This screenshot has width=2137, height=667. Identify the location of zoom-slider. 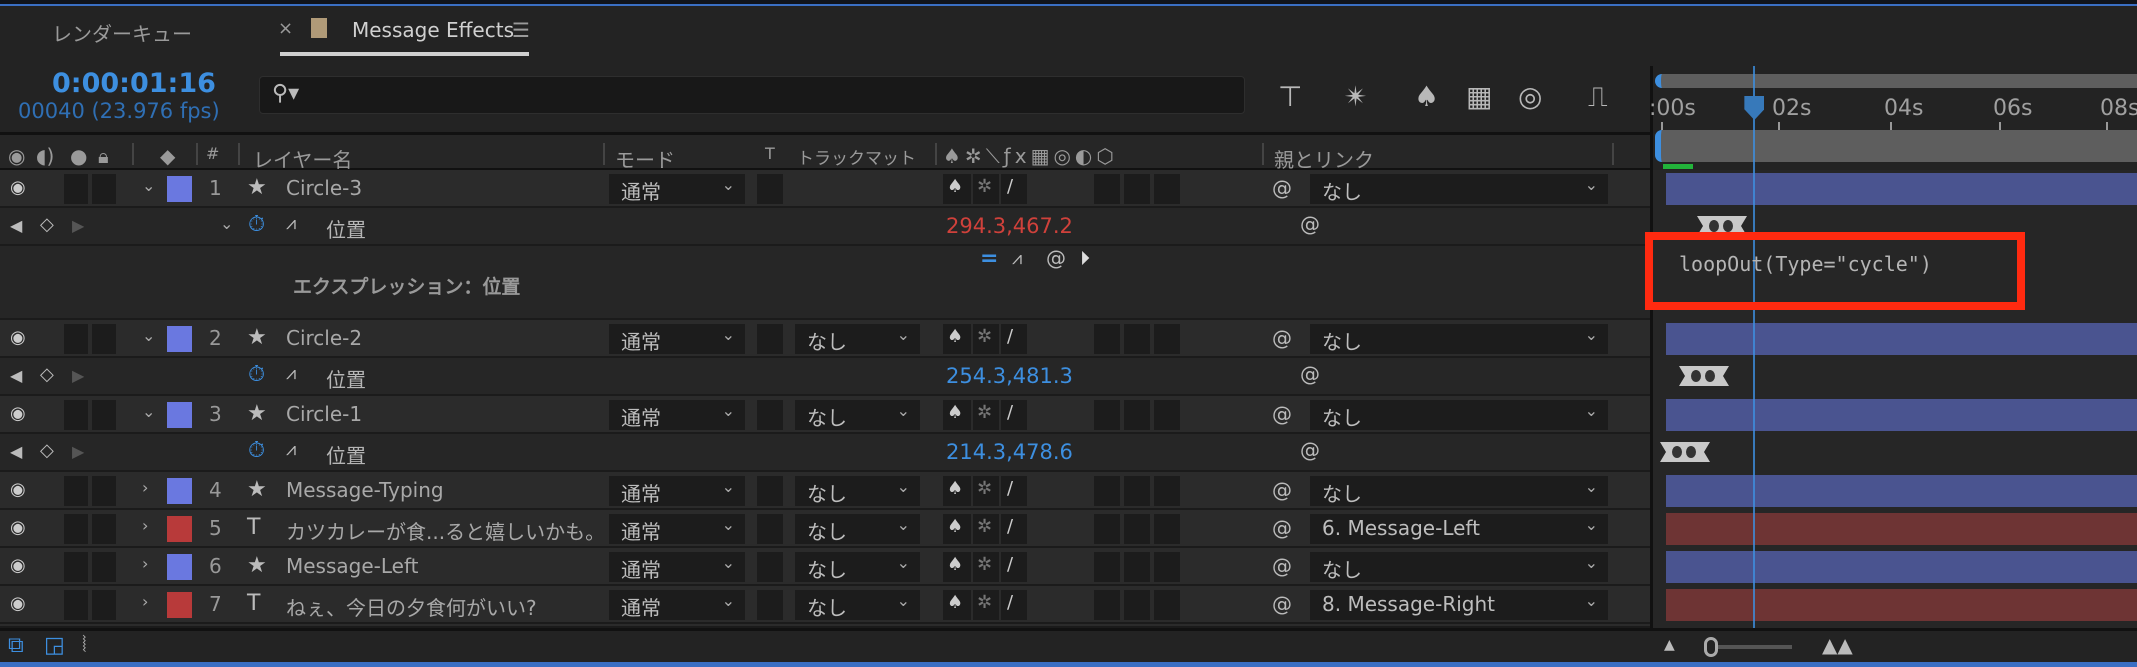
(1752, 647).